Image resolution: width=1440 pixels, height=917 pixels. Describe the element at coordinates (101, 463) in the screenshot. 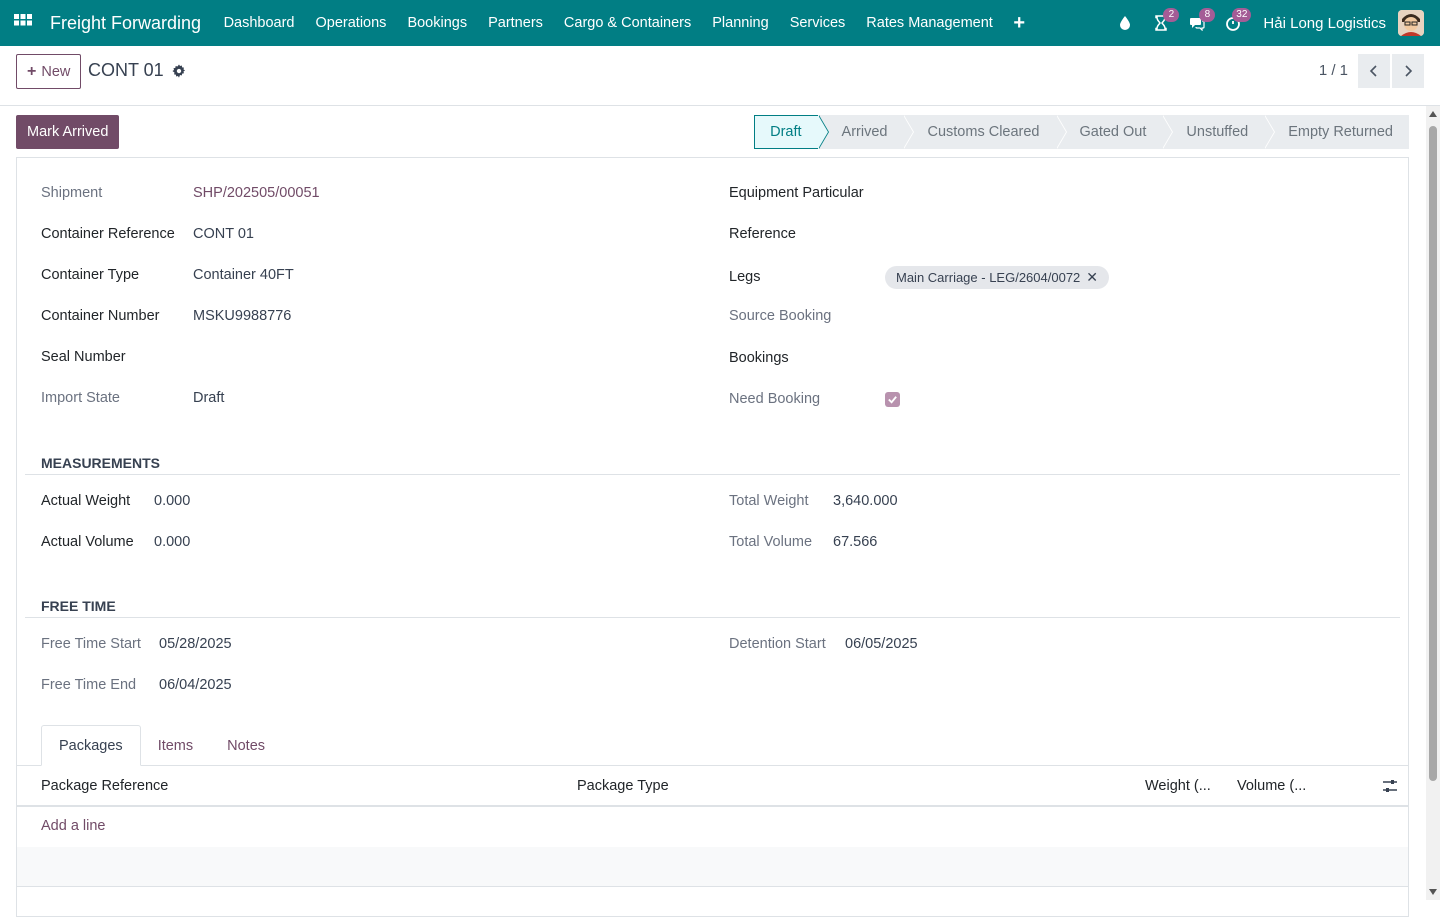

I see `measurements-section-title: MEASUREMENTS` at that location.